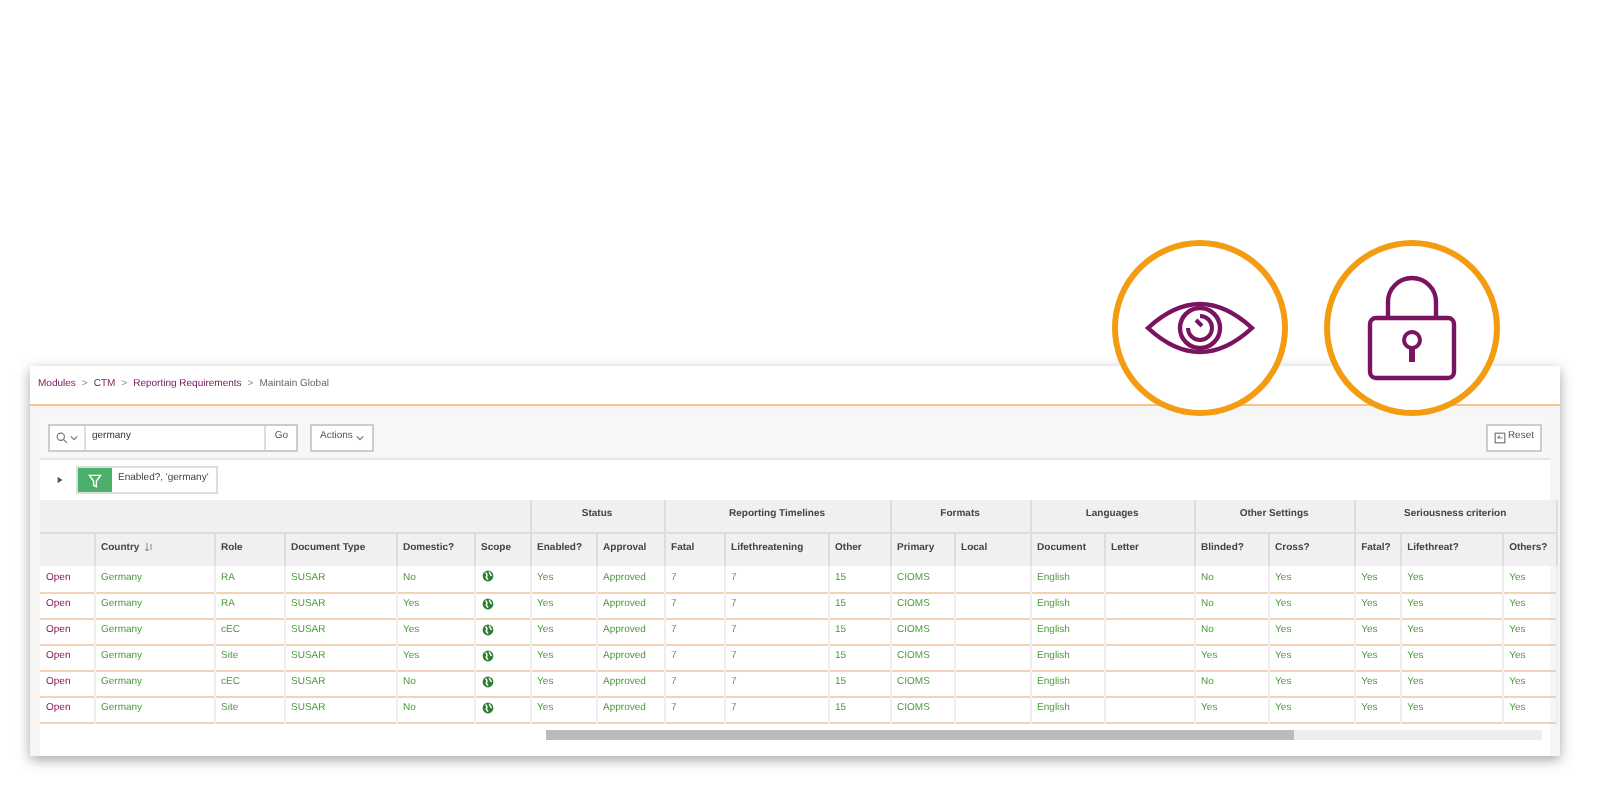  Describe the element at coordinates (1200, 328) in the screenshot. I see `eye-icon` at that location.